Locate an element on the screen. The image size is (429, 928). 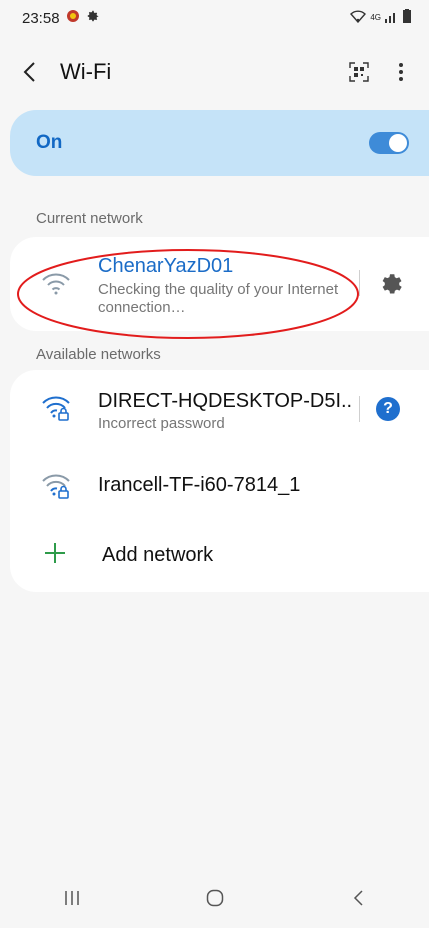
network-status: Incorrect password is located at coordinates (161, 423).